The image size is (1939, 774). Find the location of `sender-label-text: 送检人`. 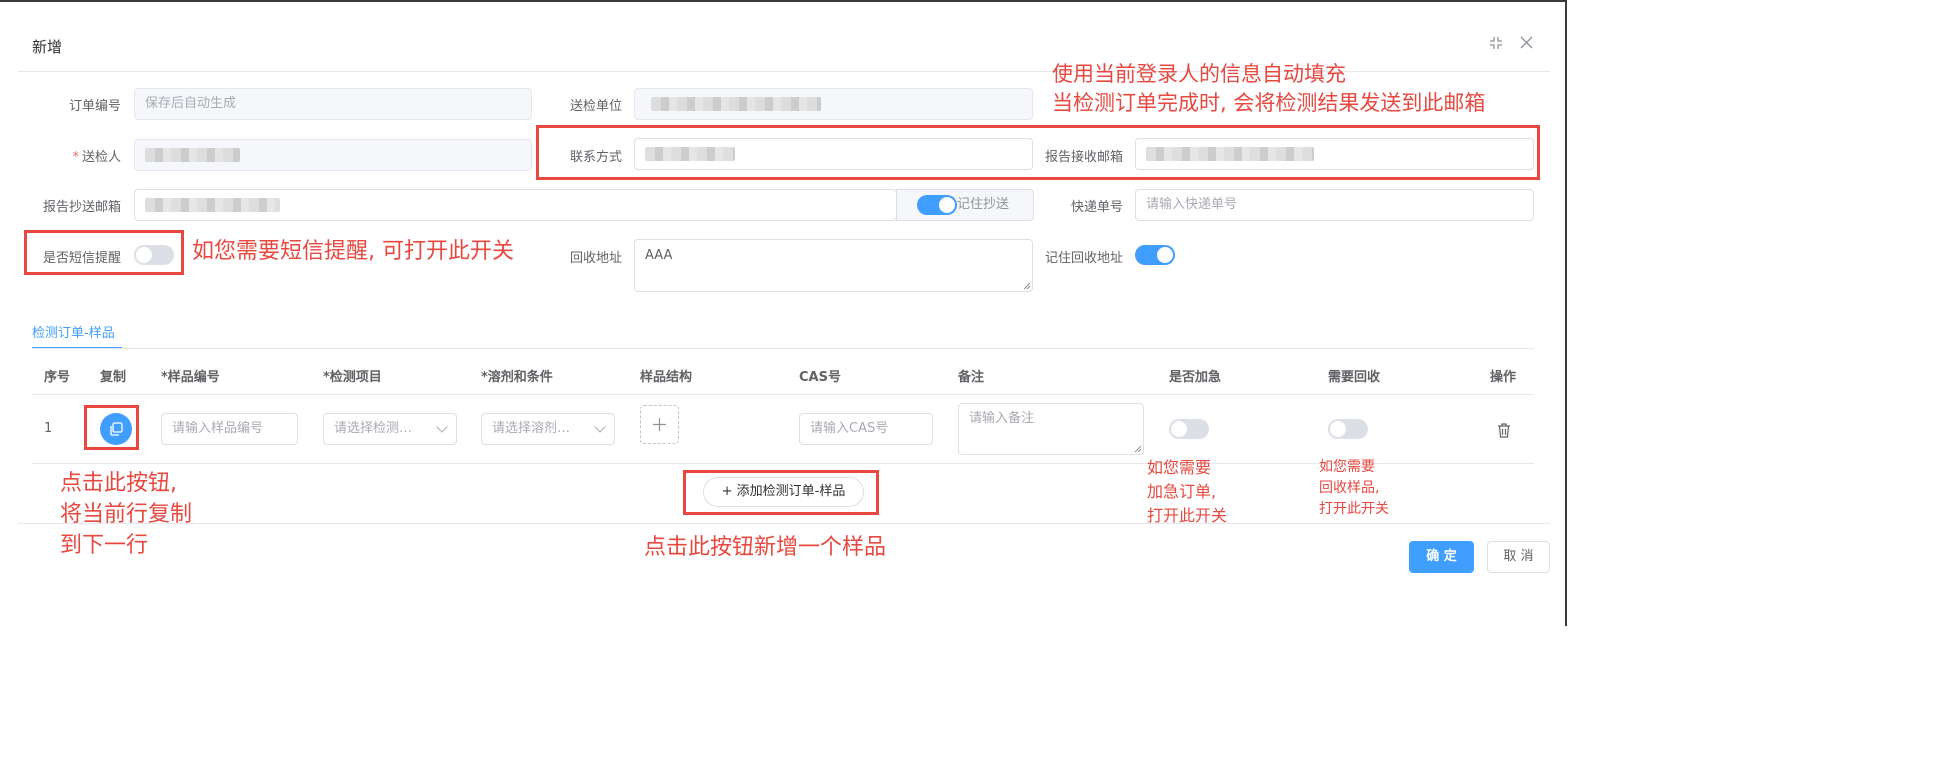

sender-label-text: 送检人 is located at coordinates (101, 157).